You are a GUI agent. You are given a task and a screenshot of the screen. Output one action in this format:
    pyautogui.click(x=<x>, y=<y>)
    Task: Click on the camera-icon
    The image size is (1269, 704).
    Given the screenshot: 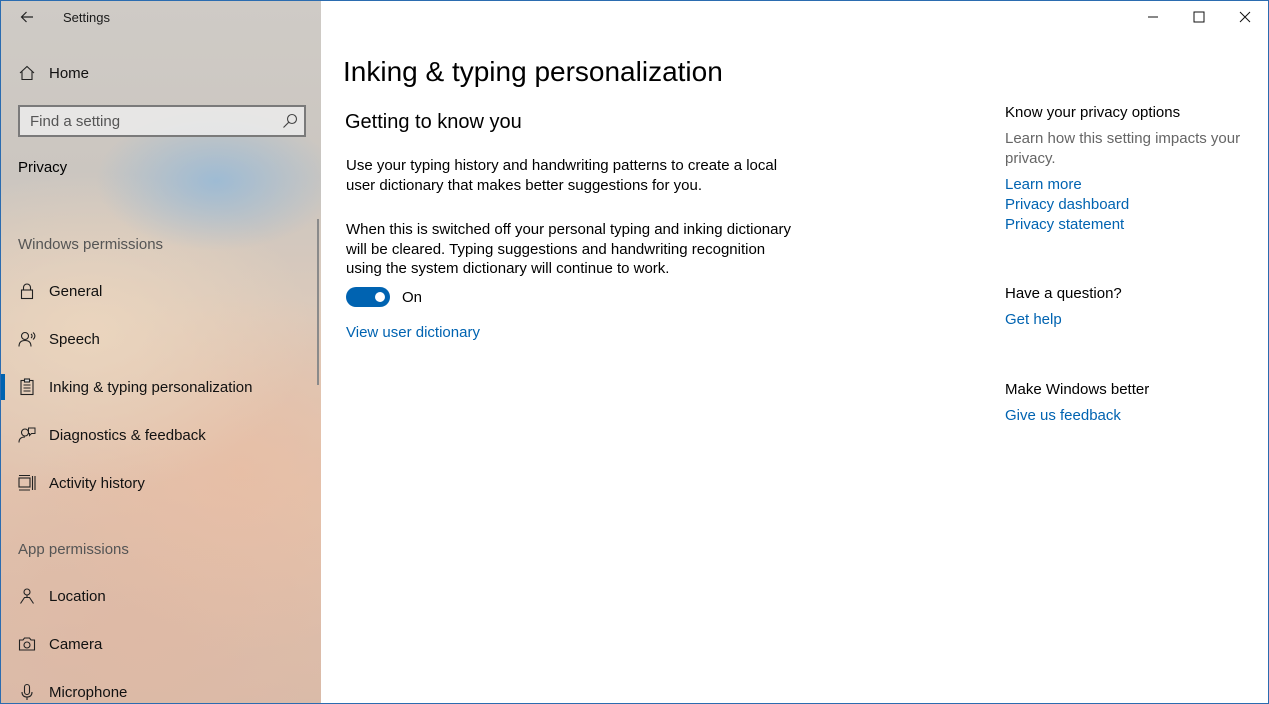 What is the action you would take?
    pyautogui.click(x=27, y=644)
    